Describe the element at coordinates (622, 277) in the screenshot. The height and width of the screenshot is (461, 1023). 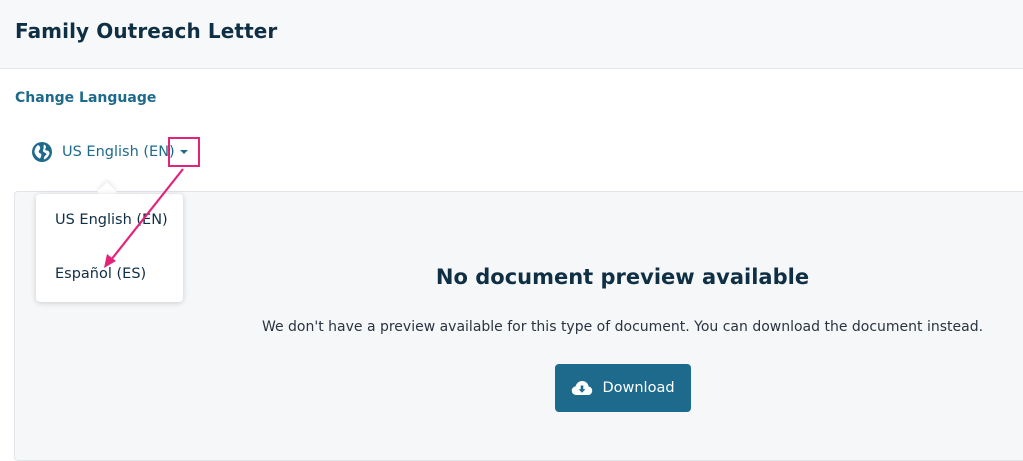
I see `no-preview-title: No document preview available` at that location.